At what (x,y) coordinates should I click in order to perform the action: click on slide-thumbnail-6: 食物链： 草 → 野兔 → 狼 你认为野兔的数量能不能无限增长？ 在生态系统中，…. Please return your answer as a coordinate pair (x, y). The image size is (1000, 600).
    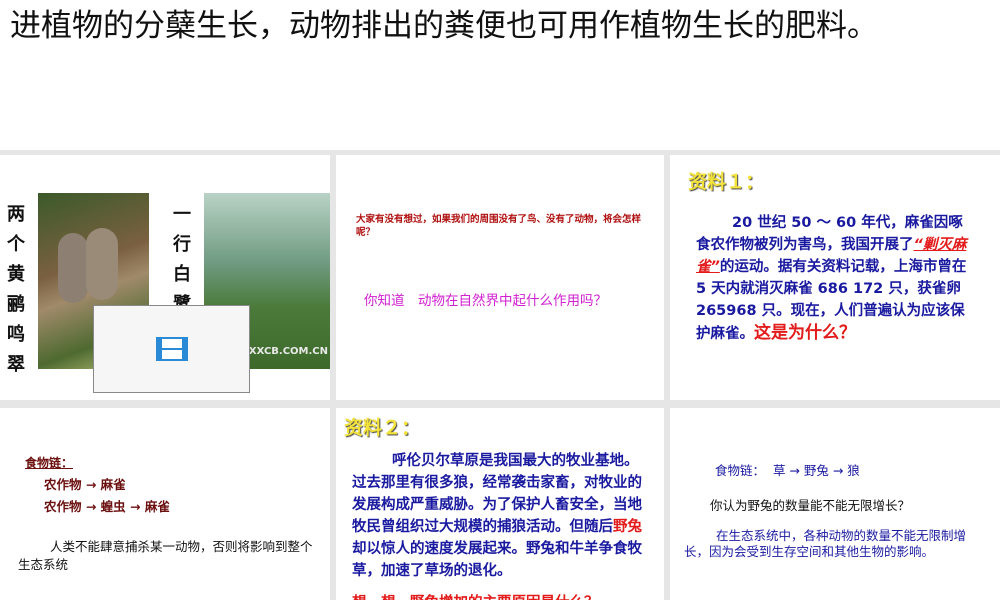
    Looking at the image, I should click on (835, 504).